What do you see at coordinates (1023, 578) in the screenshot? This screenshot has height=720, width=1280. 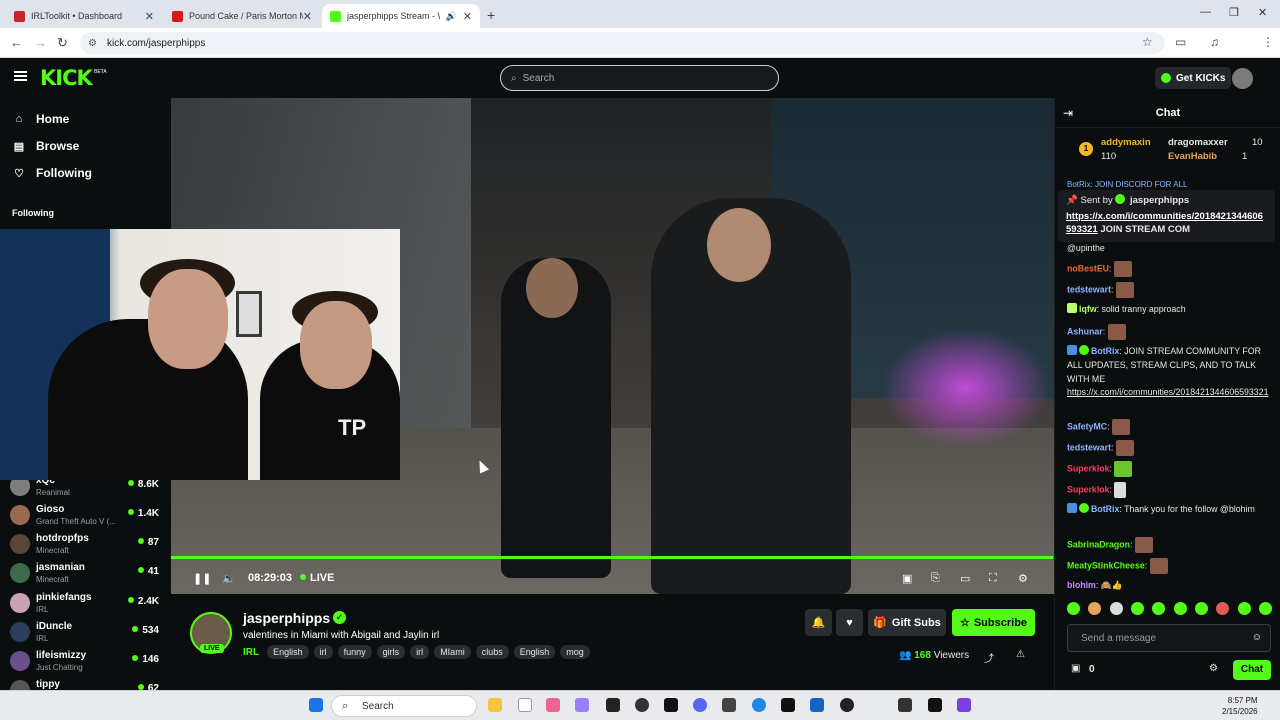 I see `settings-gear-icon: ⚙` at bounding box center [1023, 578].